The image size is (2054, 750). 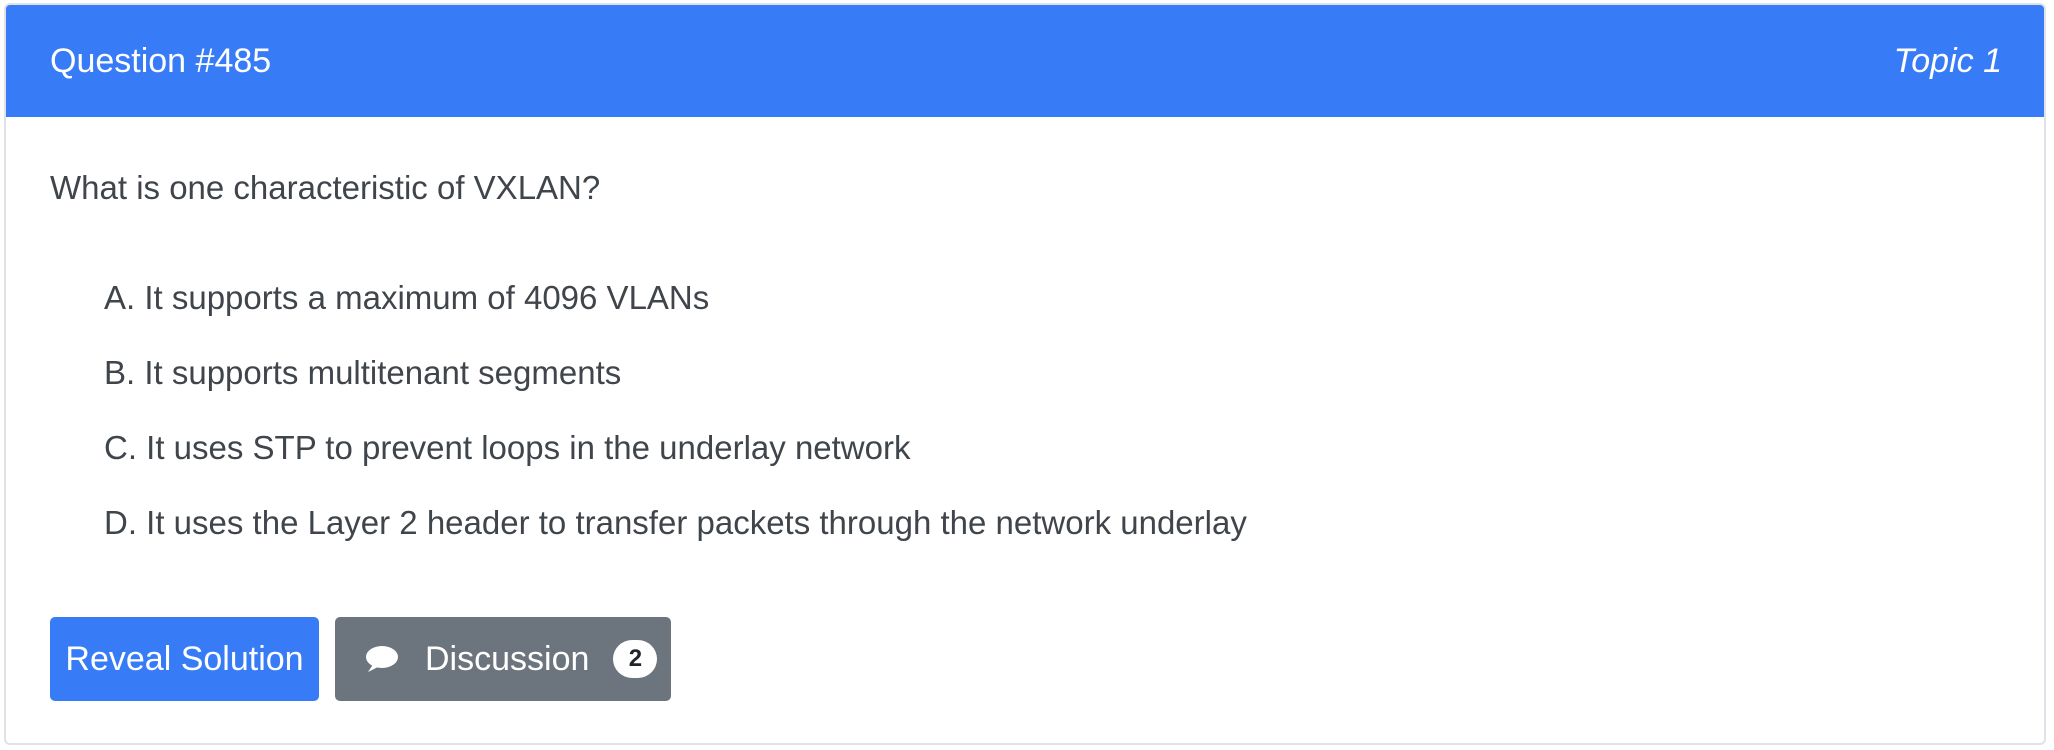 What do you see at coordinates (635, 659) in the screenshot?
I see `discussion-count-badge: 2` at bounding box center [635, 659].